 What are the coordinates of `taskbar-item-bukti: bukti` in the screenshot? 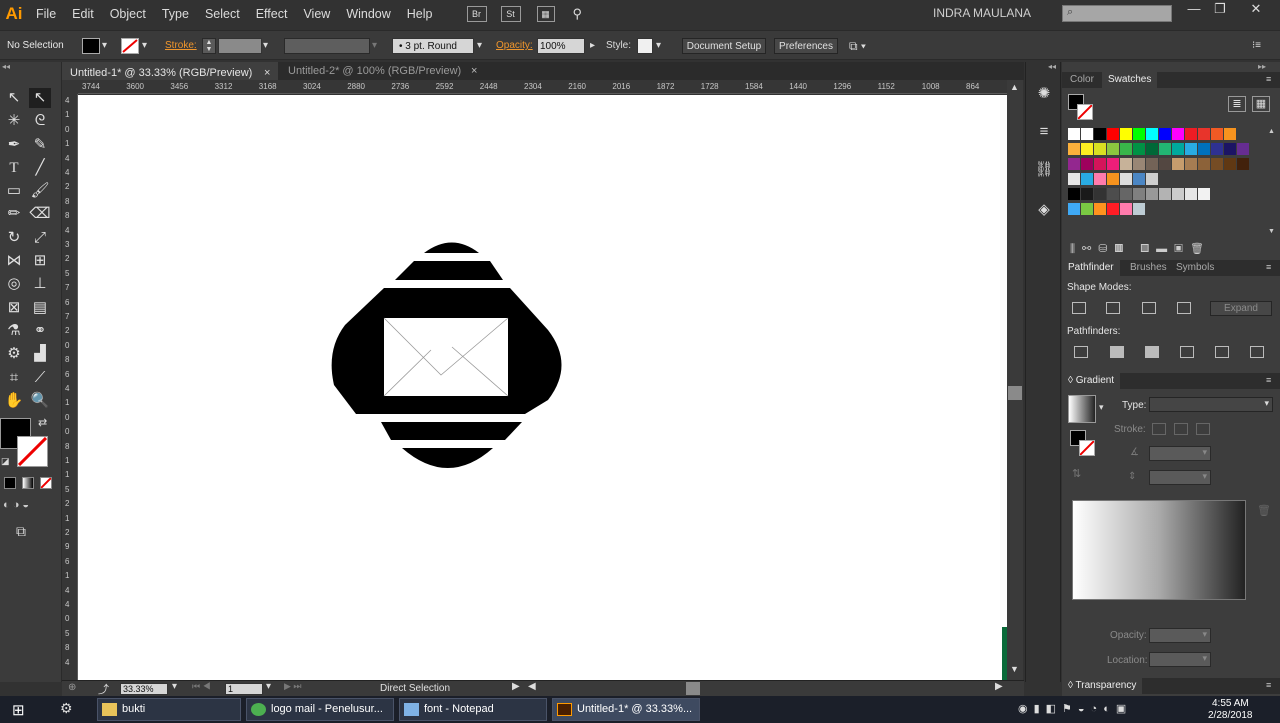 It's located at (169, 709).